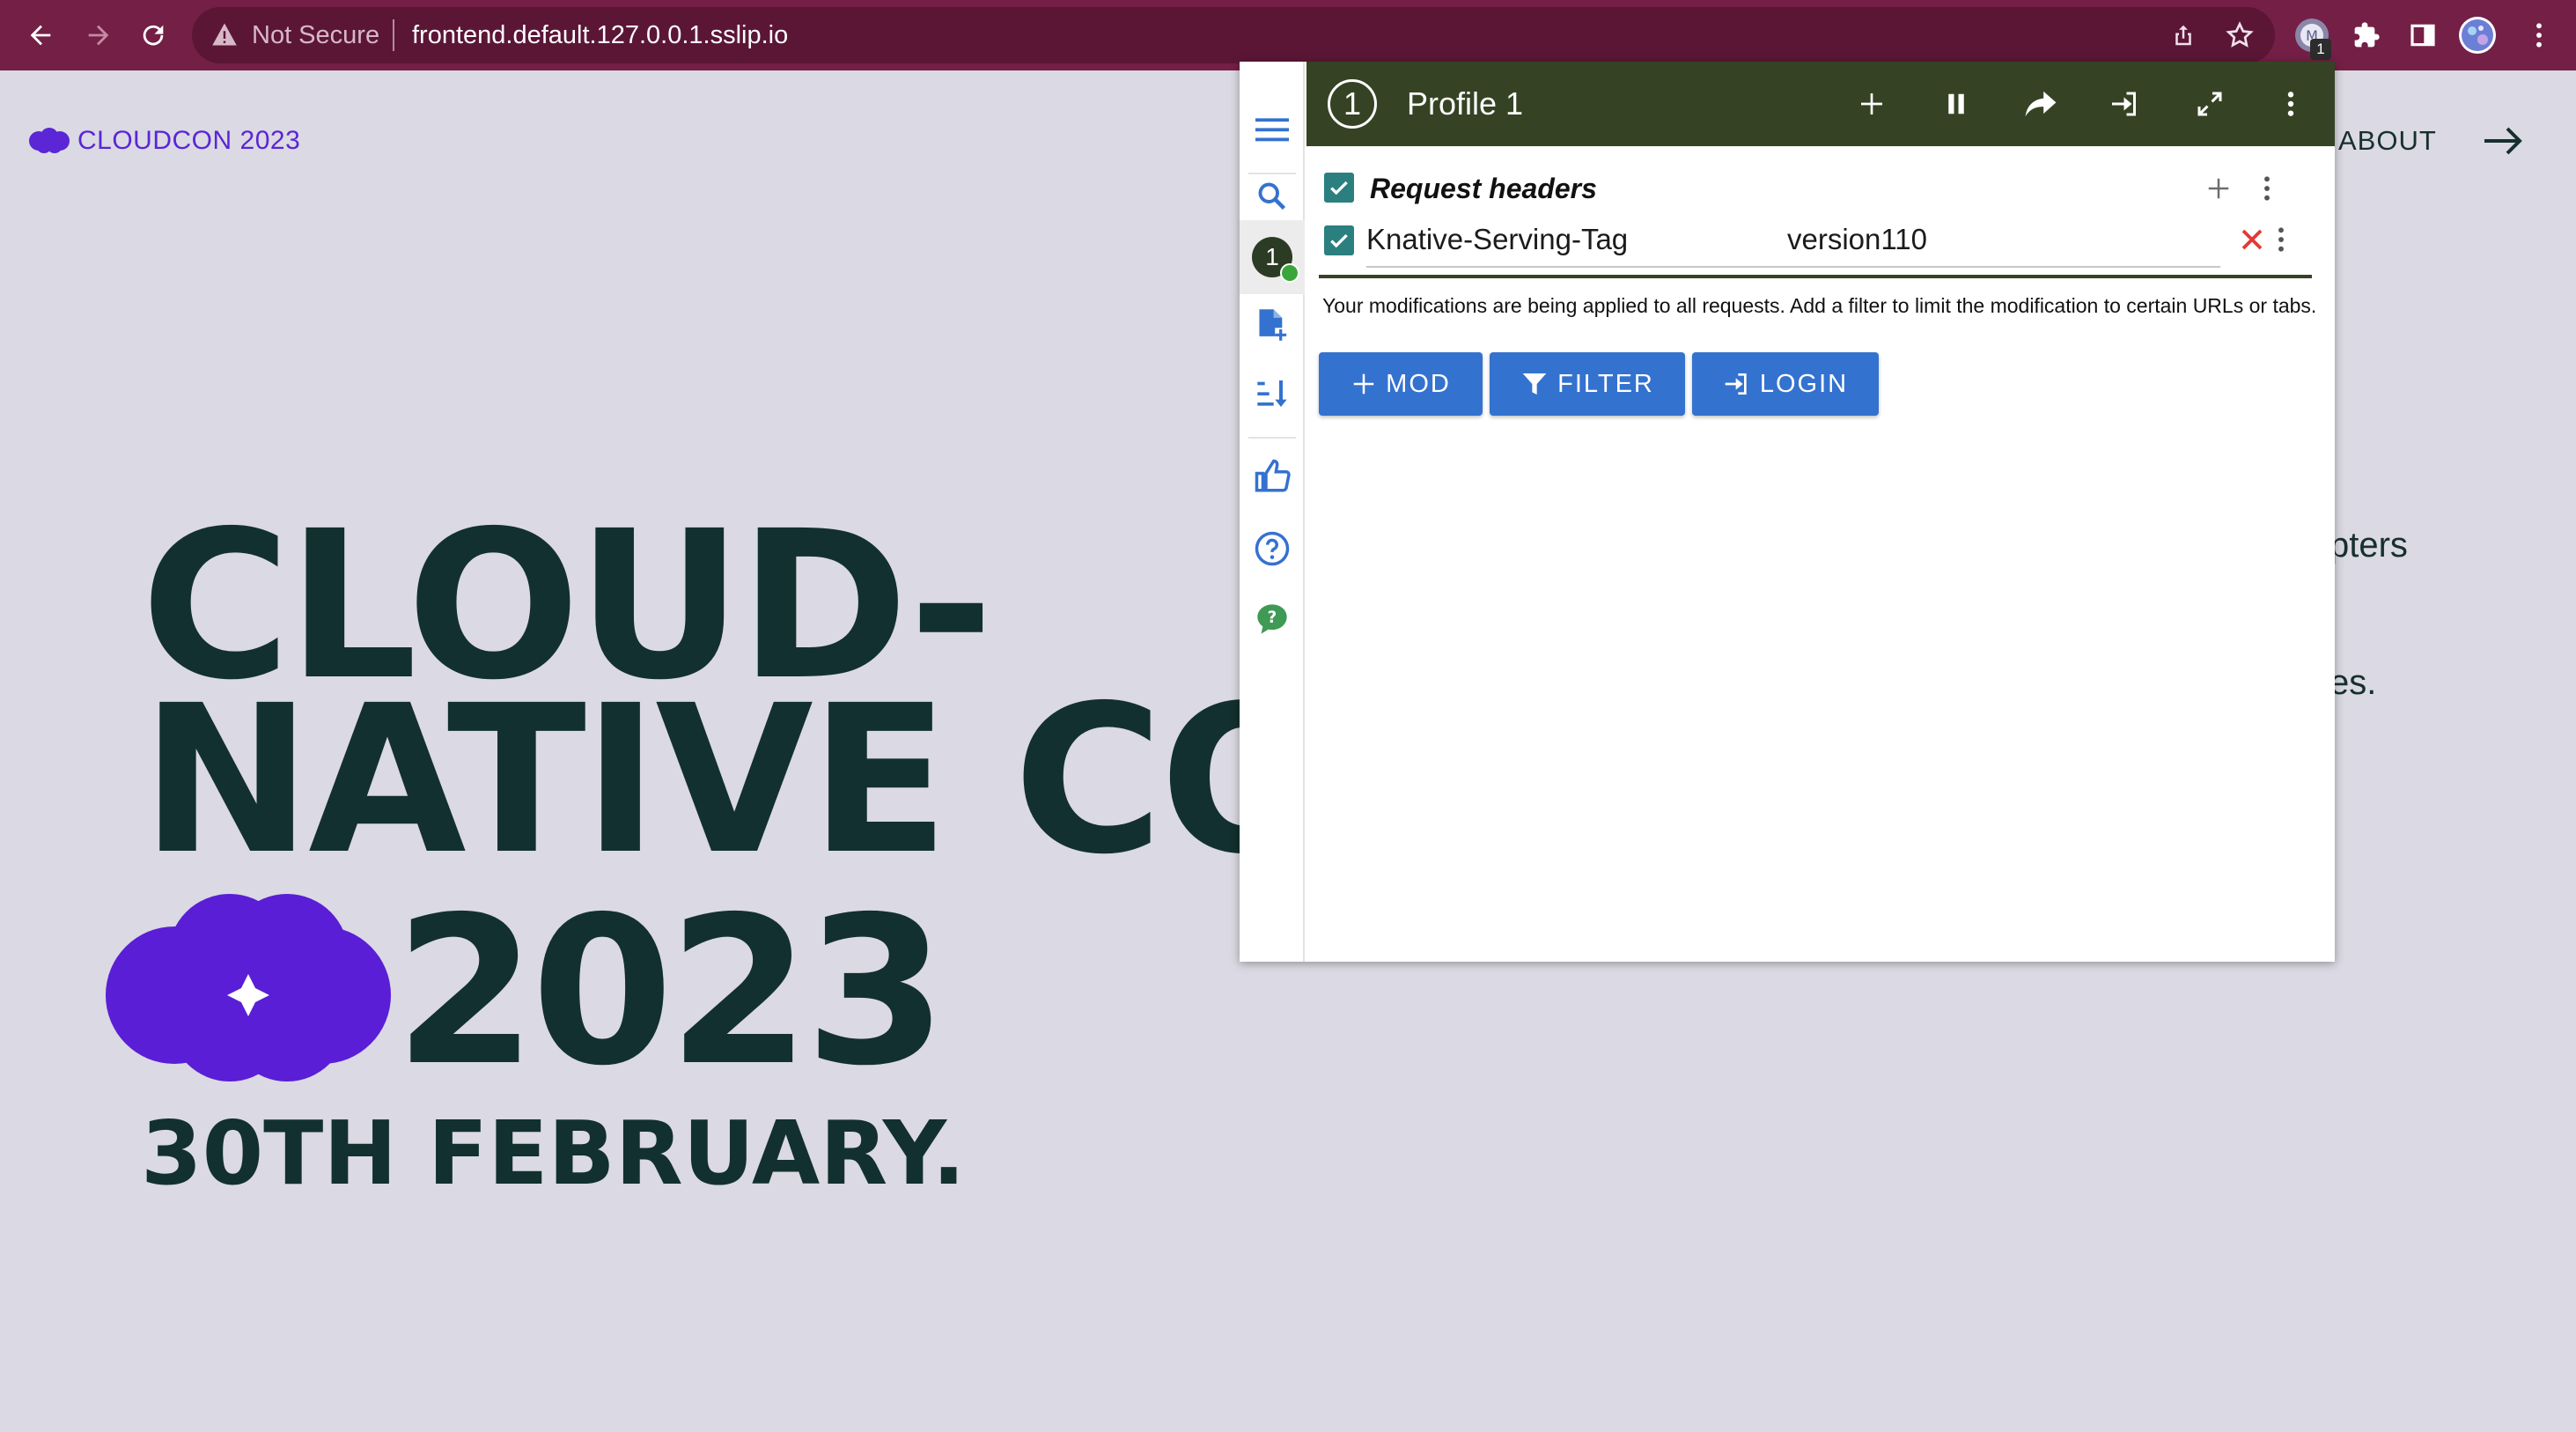  I want to click on expand-icon, so click(2209, 104).